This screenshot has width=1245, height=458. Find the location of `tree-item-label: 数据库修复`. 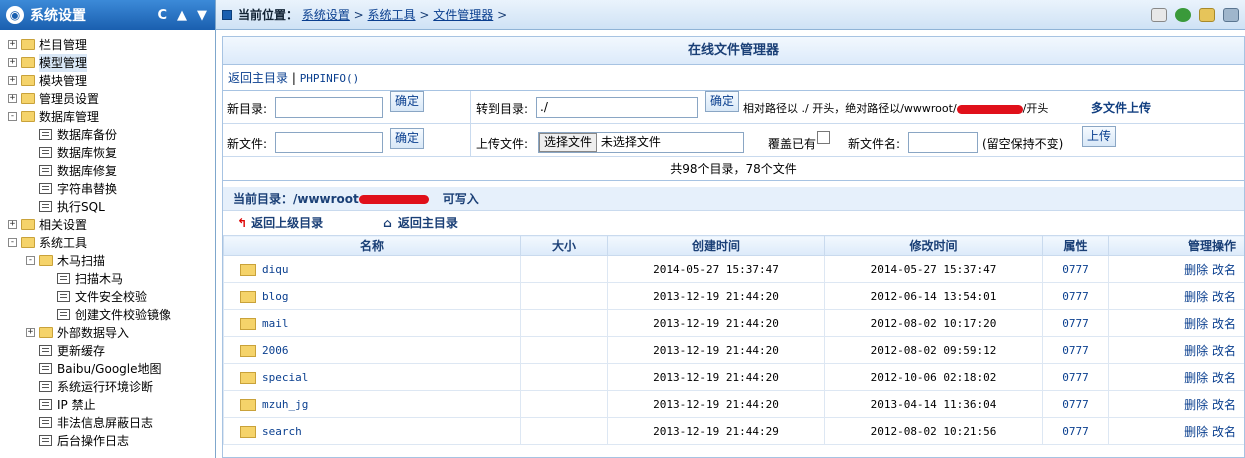

tree-item-label: 数据库修复 is located at coordinates (87, 171).